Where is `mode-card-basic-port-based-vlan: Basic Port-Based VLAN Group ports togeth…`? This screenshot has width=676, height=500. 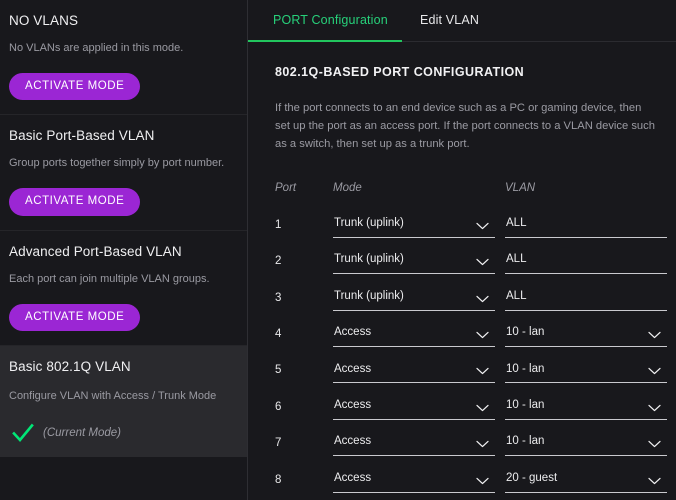 mode-card-basic-port-based-vlan: Basic Port-Based VLAN Group ports togeth… is located at coordinates (123, 173).